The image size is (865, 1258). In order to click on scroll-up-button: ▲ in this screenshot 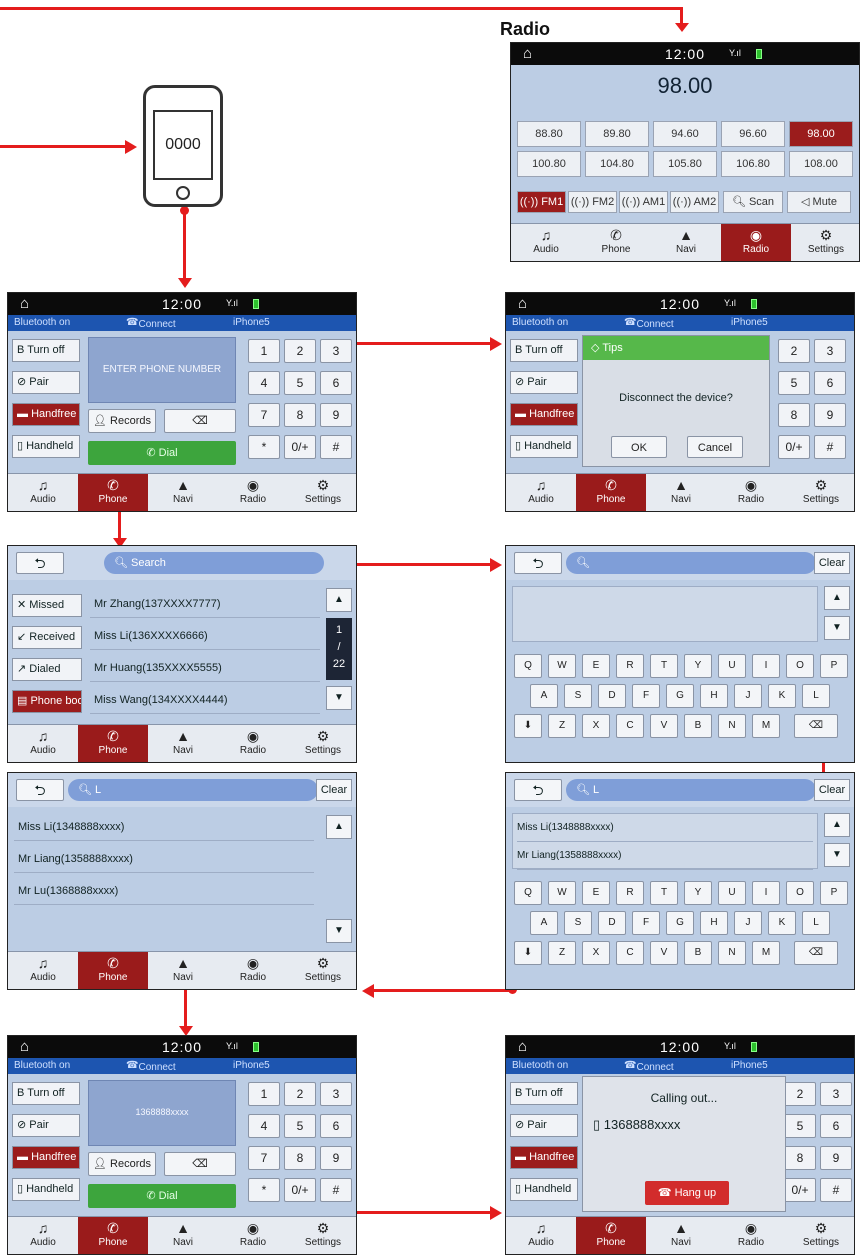, I will do `click(339, 600)`.